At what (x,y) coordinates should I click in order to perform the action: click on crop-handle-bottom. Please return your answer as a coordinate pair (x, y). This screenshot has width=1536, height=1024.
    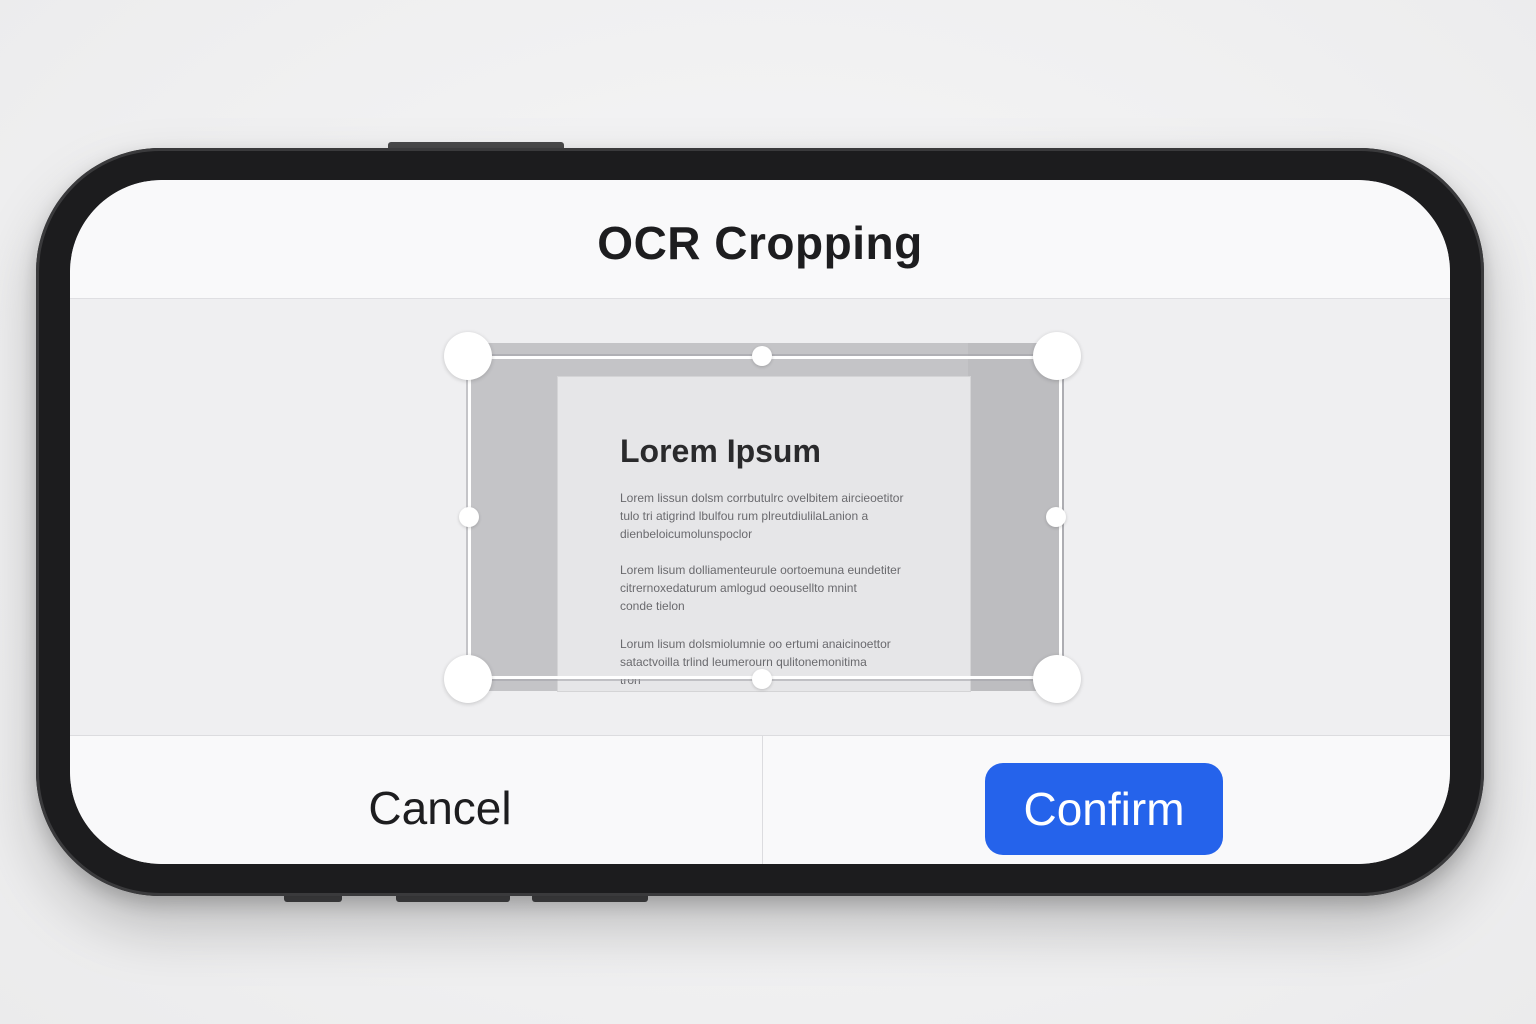
    Looking at the image, I should click on (762, 679).